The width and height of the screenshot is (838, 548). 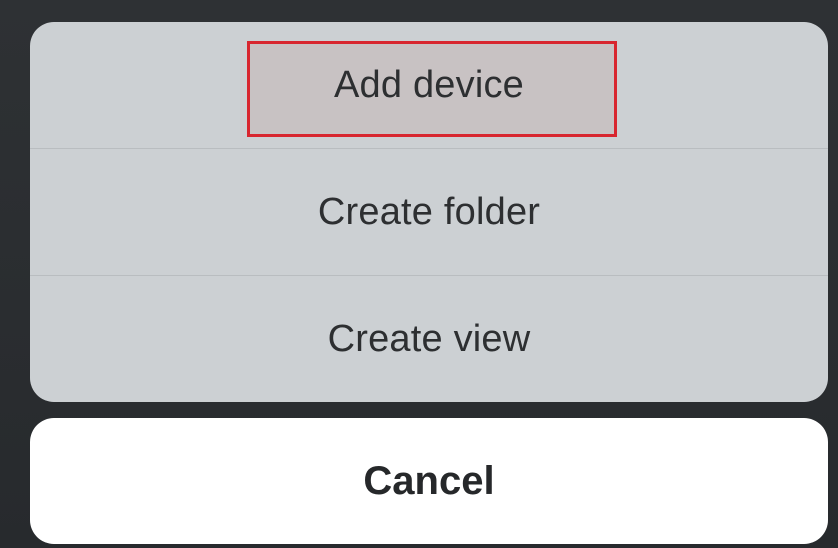 I want to click on cancel-label: Cancel, so click(x=429, y=480).